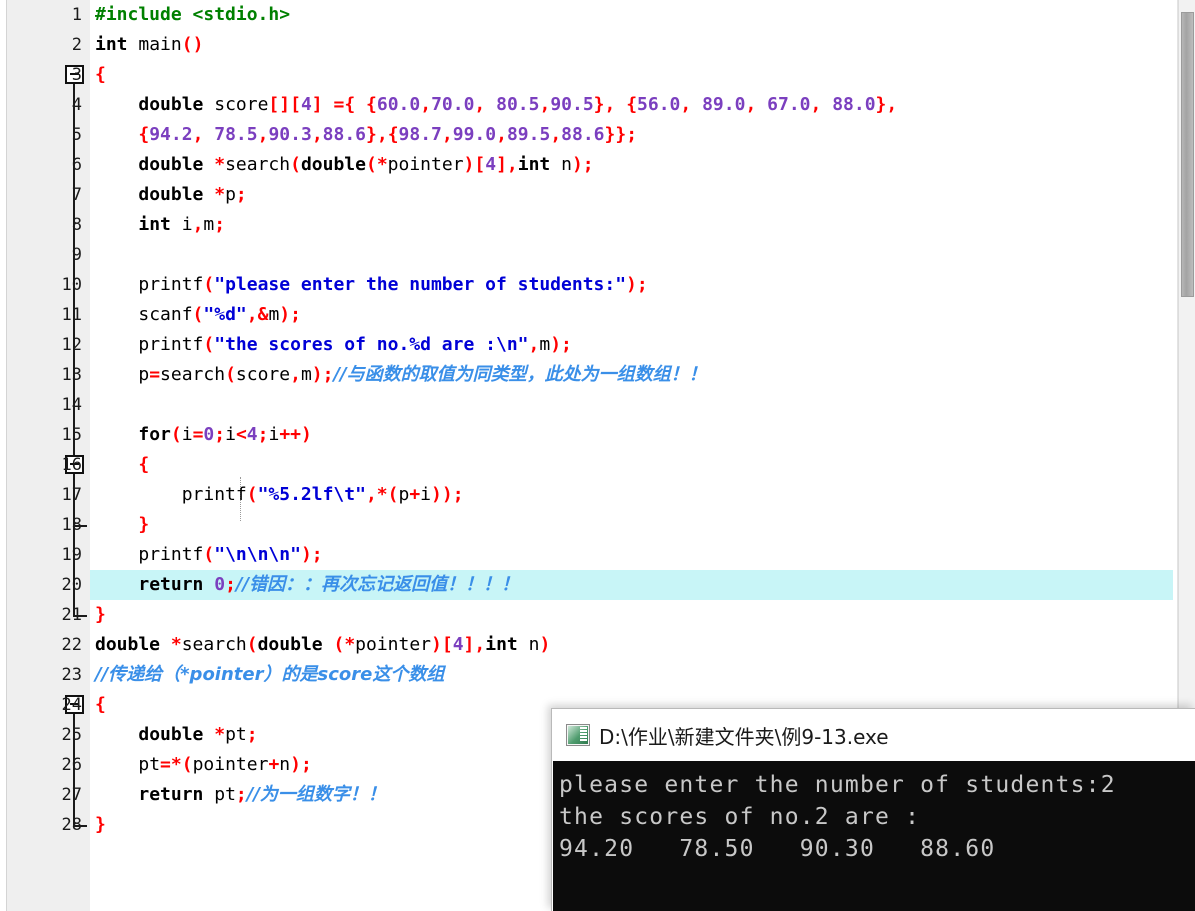  I want to click on code-line: return 0;//错因：：再次忘记返回值！！！！, so click(633, 585).